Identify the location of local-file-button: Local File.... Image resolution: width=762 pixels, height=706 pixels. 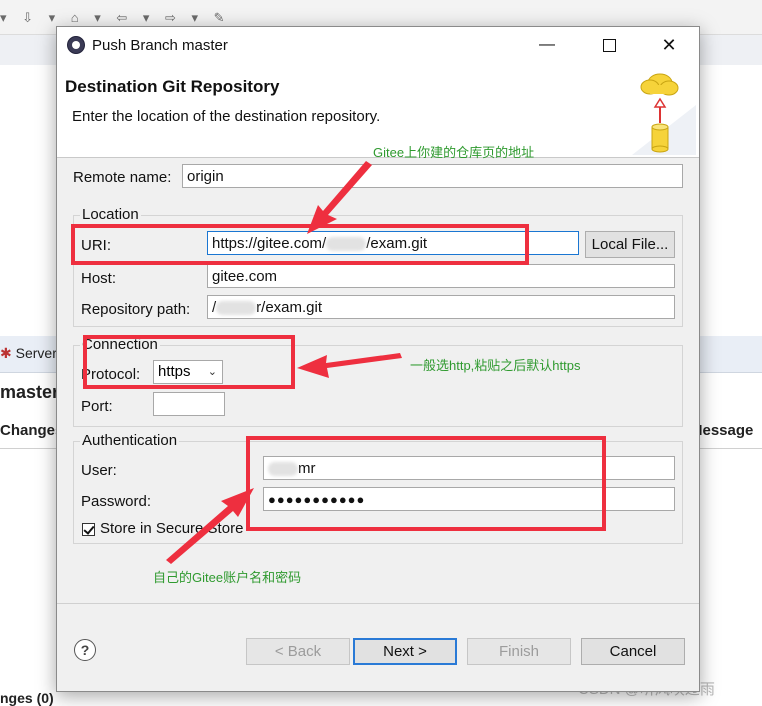
(630, 244).